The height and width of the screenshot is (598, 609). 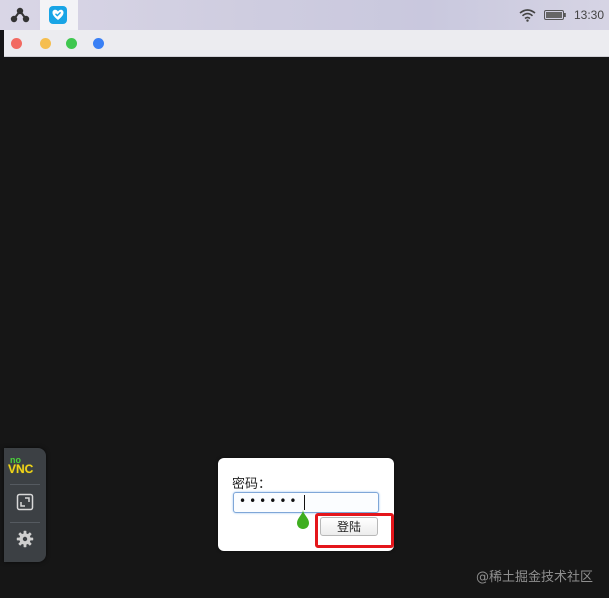 I want to click on wifi-icon, so click(x=527, y=15).